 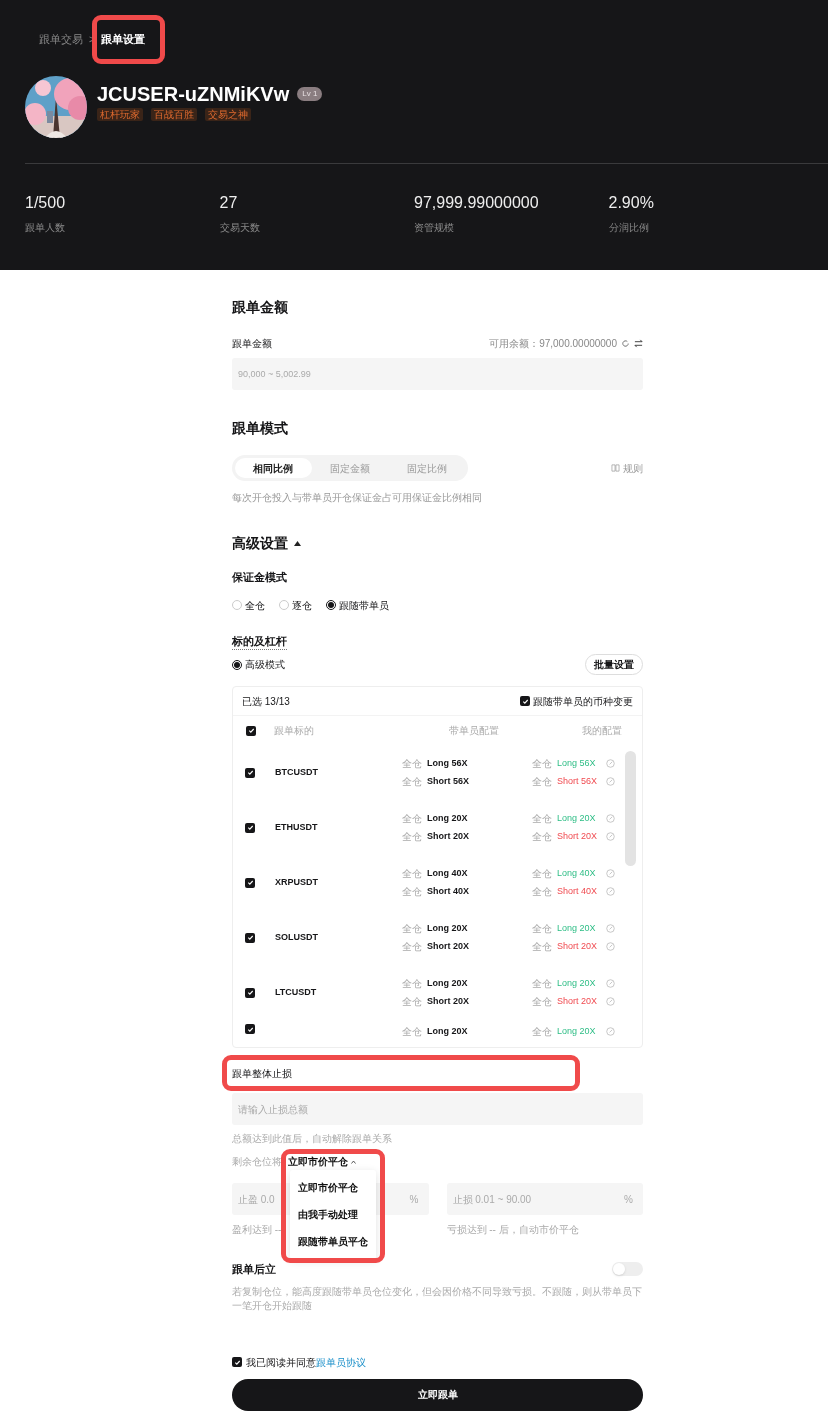 I want to click on stat-label: 跟单人数, so click(x=45, y=227).